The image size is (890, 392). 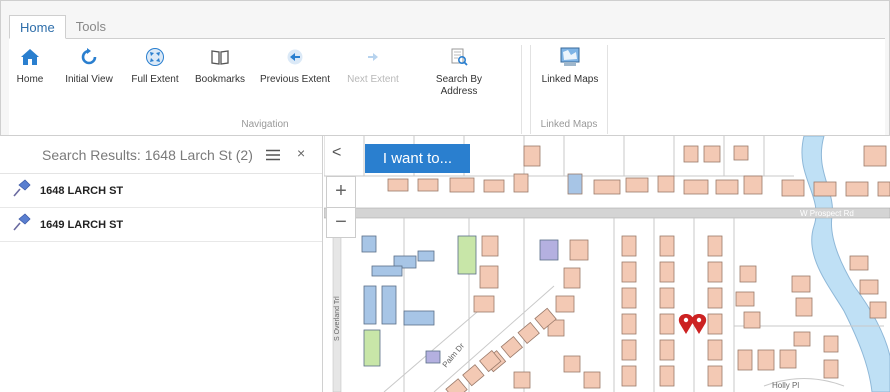 What do you see at coordinates (295, 57) in the screenshot?
I see `back-arrow-icon` at bounding box center [295, 57].